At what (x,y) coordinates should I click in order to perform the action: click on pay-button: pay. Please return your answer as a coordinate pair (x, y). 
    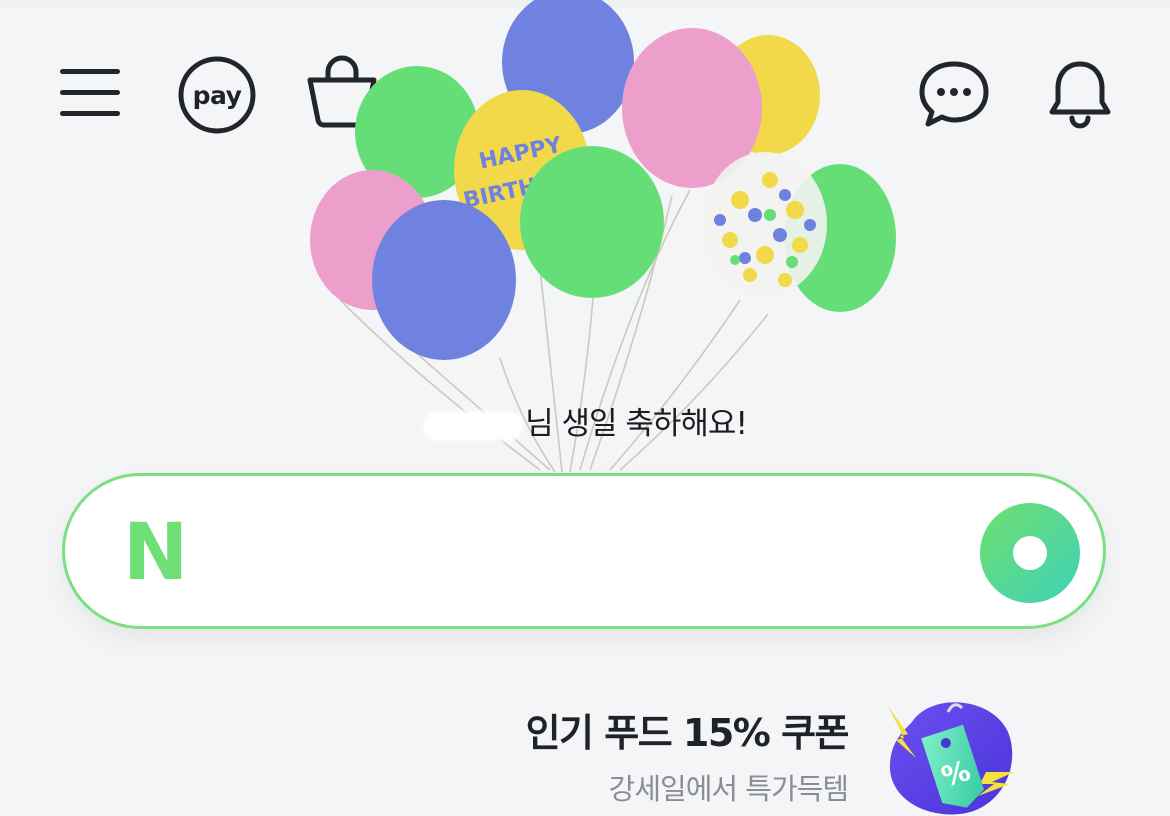
    Looking at the image, I should click on (217, 95).